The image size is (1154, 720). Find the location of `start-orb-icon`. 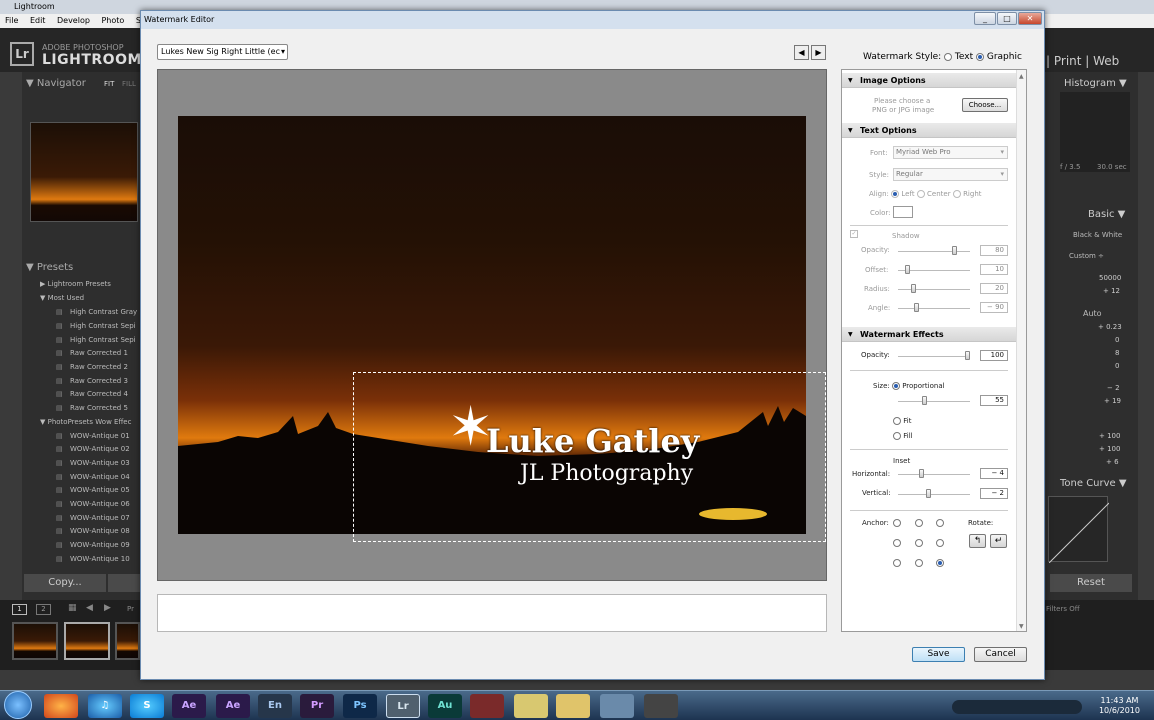

start-orb-icon is located at coordinates (18, 705).